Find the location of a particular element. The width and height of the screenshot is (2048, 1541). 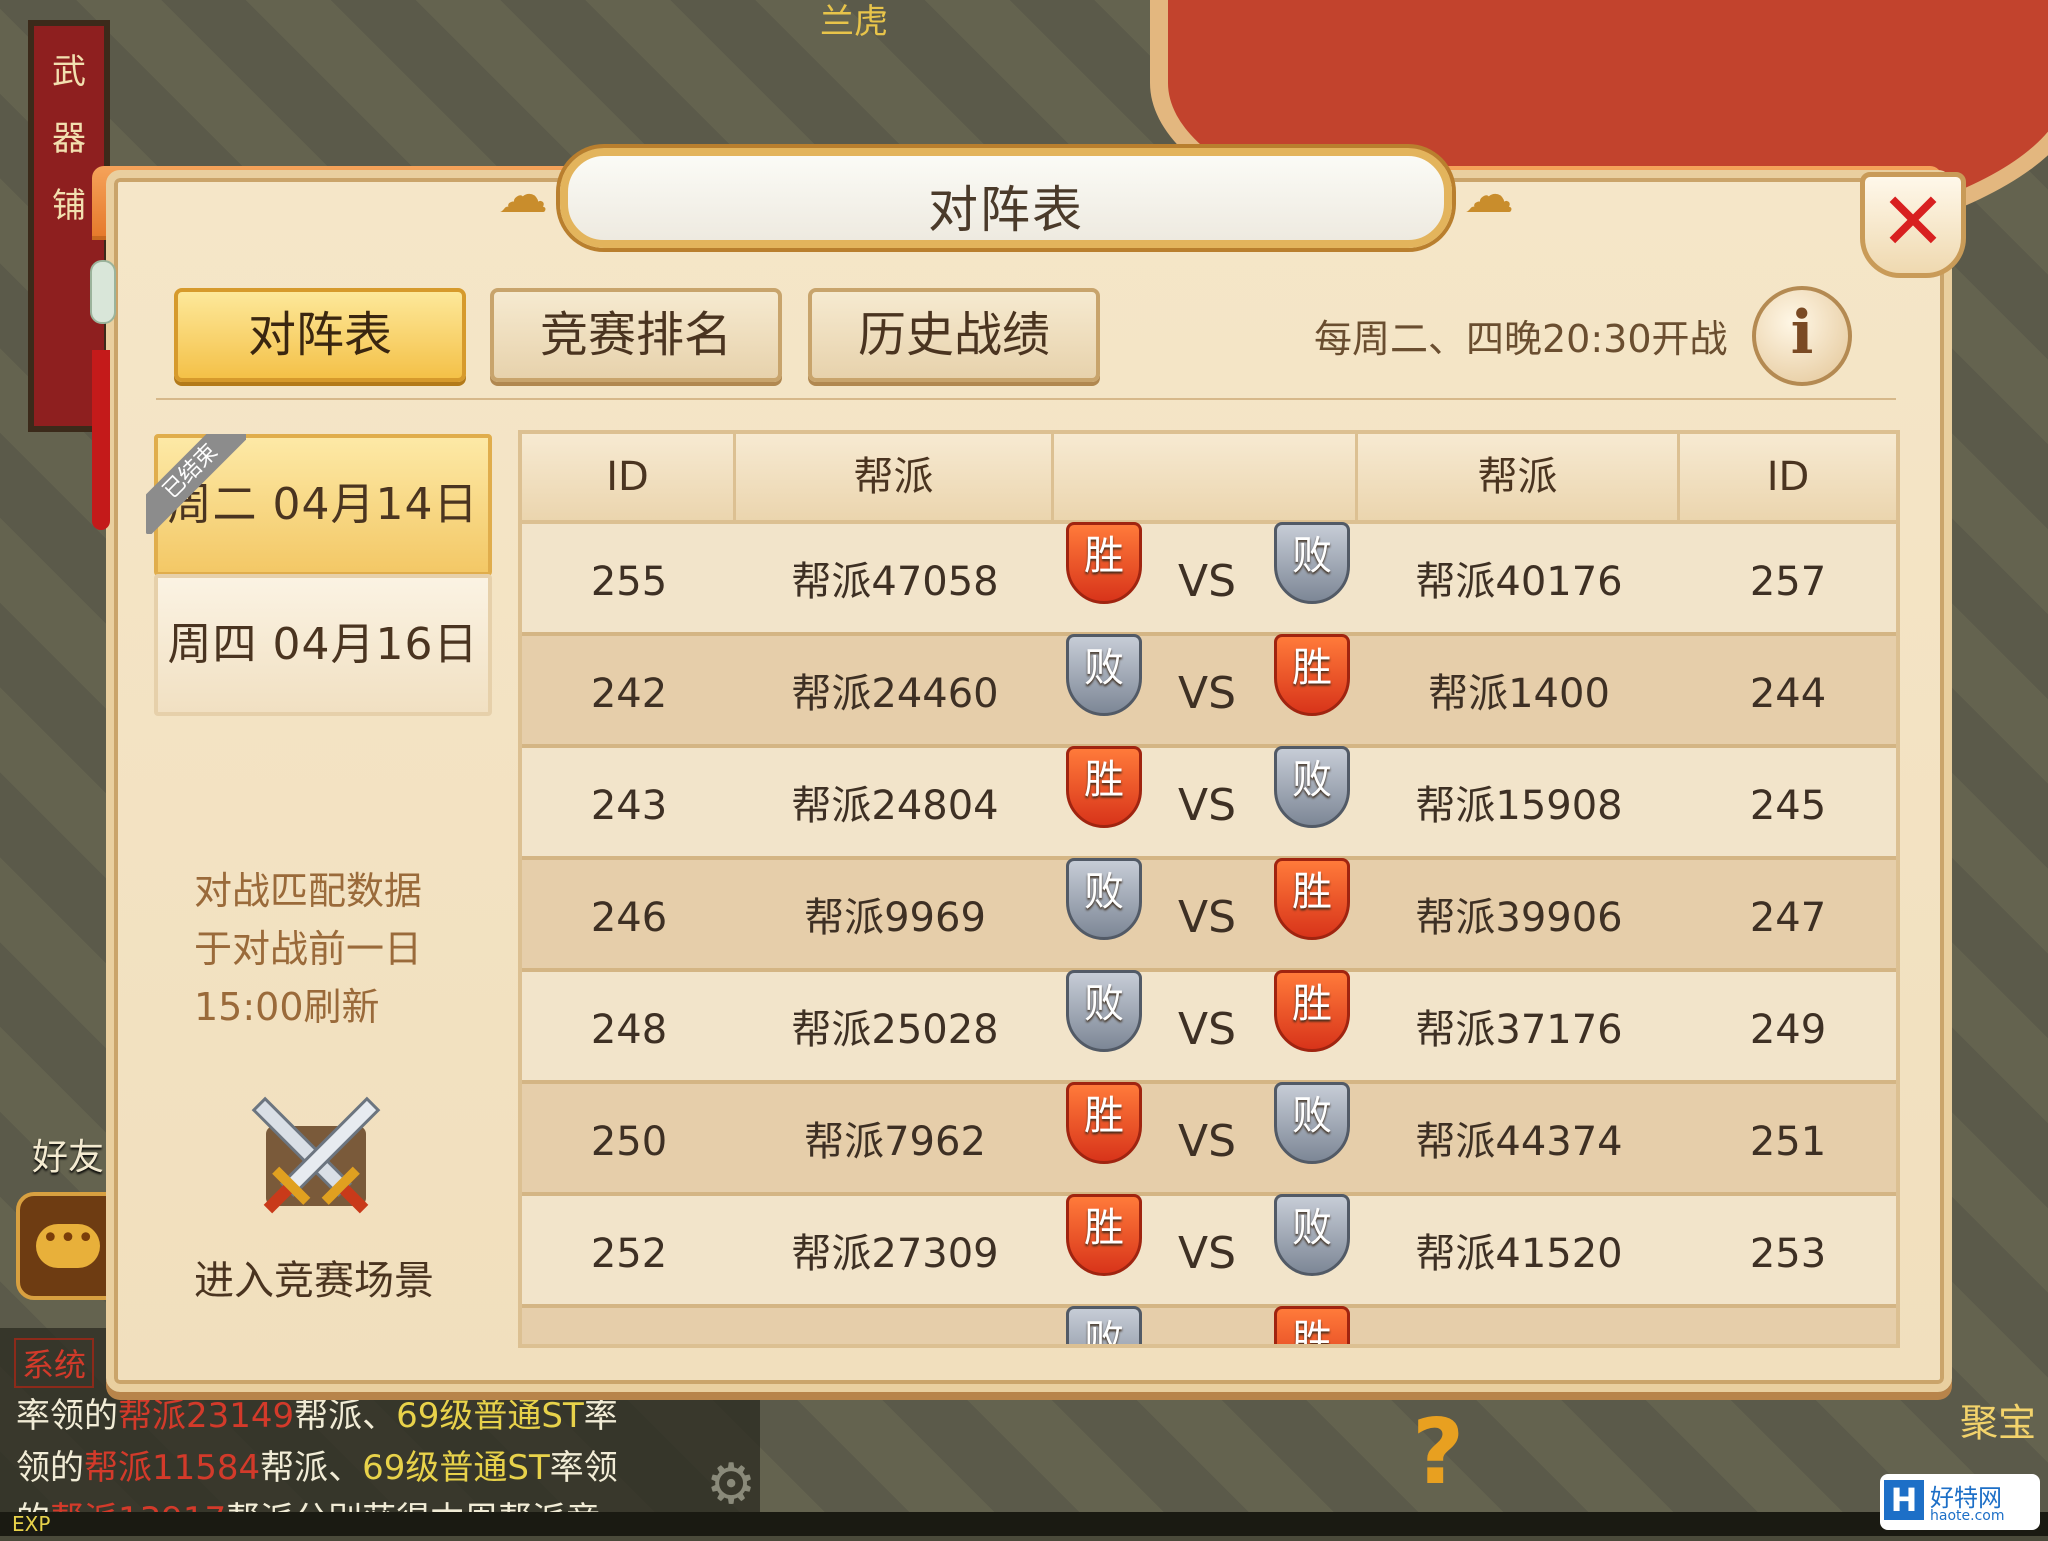

chat-segment: 领的 is located at coordinates (50, 1468).